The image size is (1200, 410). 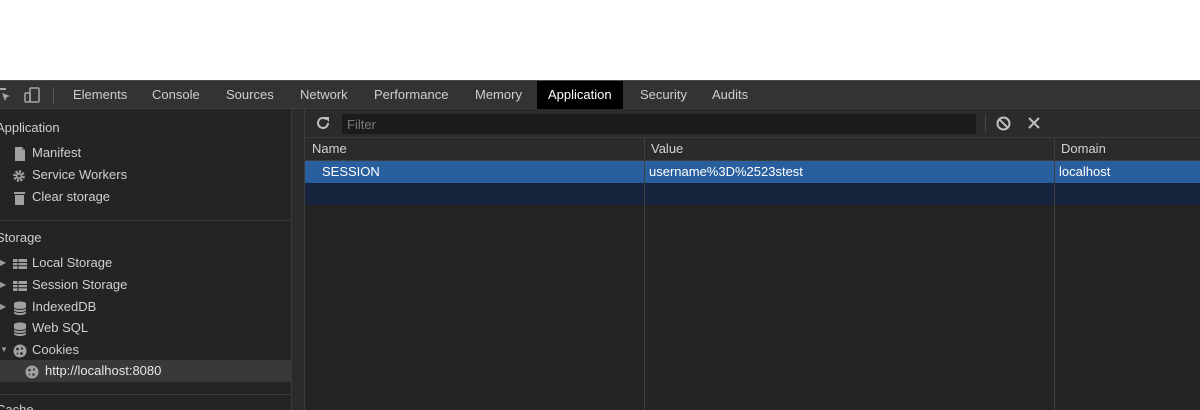 What do you see at coordinates (323, 123) in the screenshot?
I see `refresh-icon` at bounding box center [323, 123].